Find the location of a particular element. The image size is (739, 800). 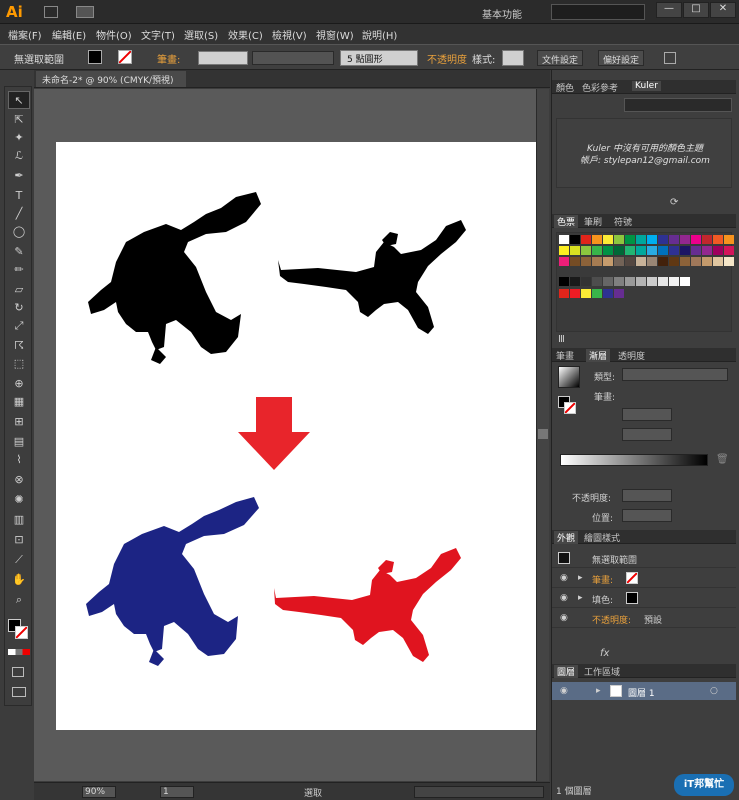

symbol-sprayer-icon: ✺ is located at coordinates (19, 500).